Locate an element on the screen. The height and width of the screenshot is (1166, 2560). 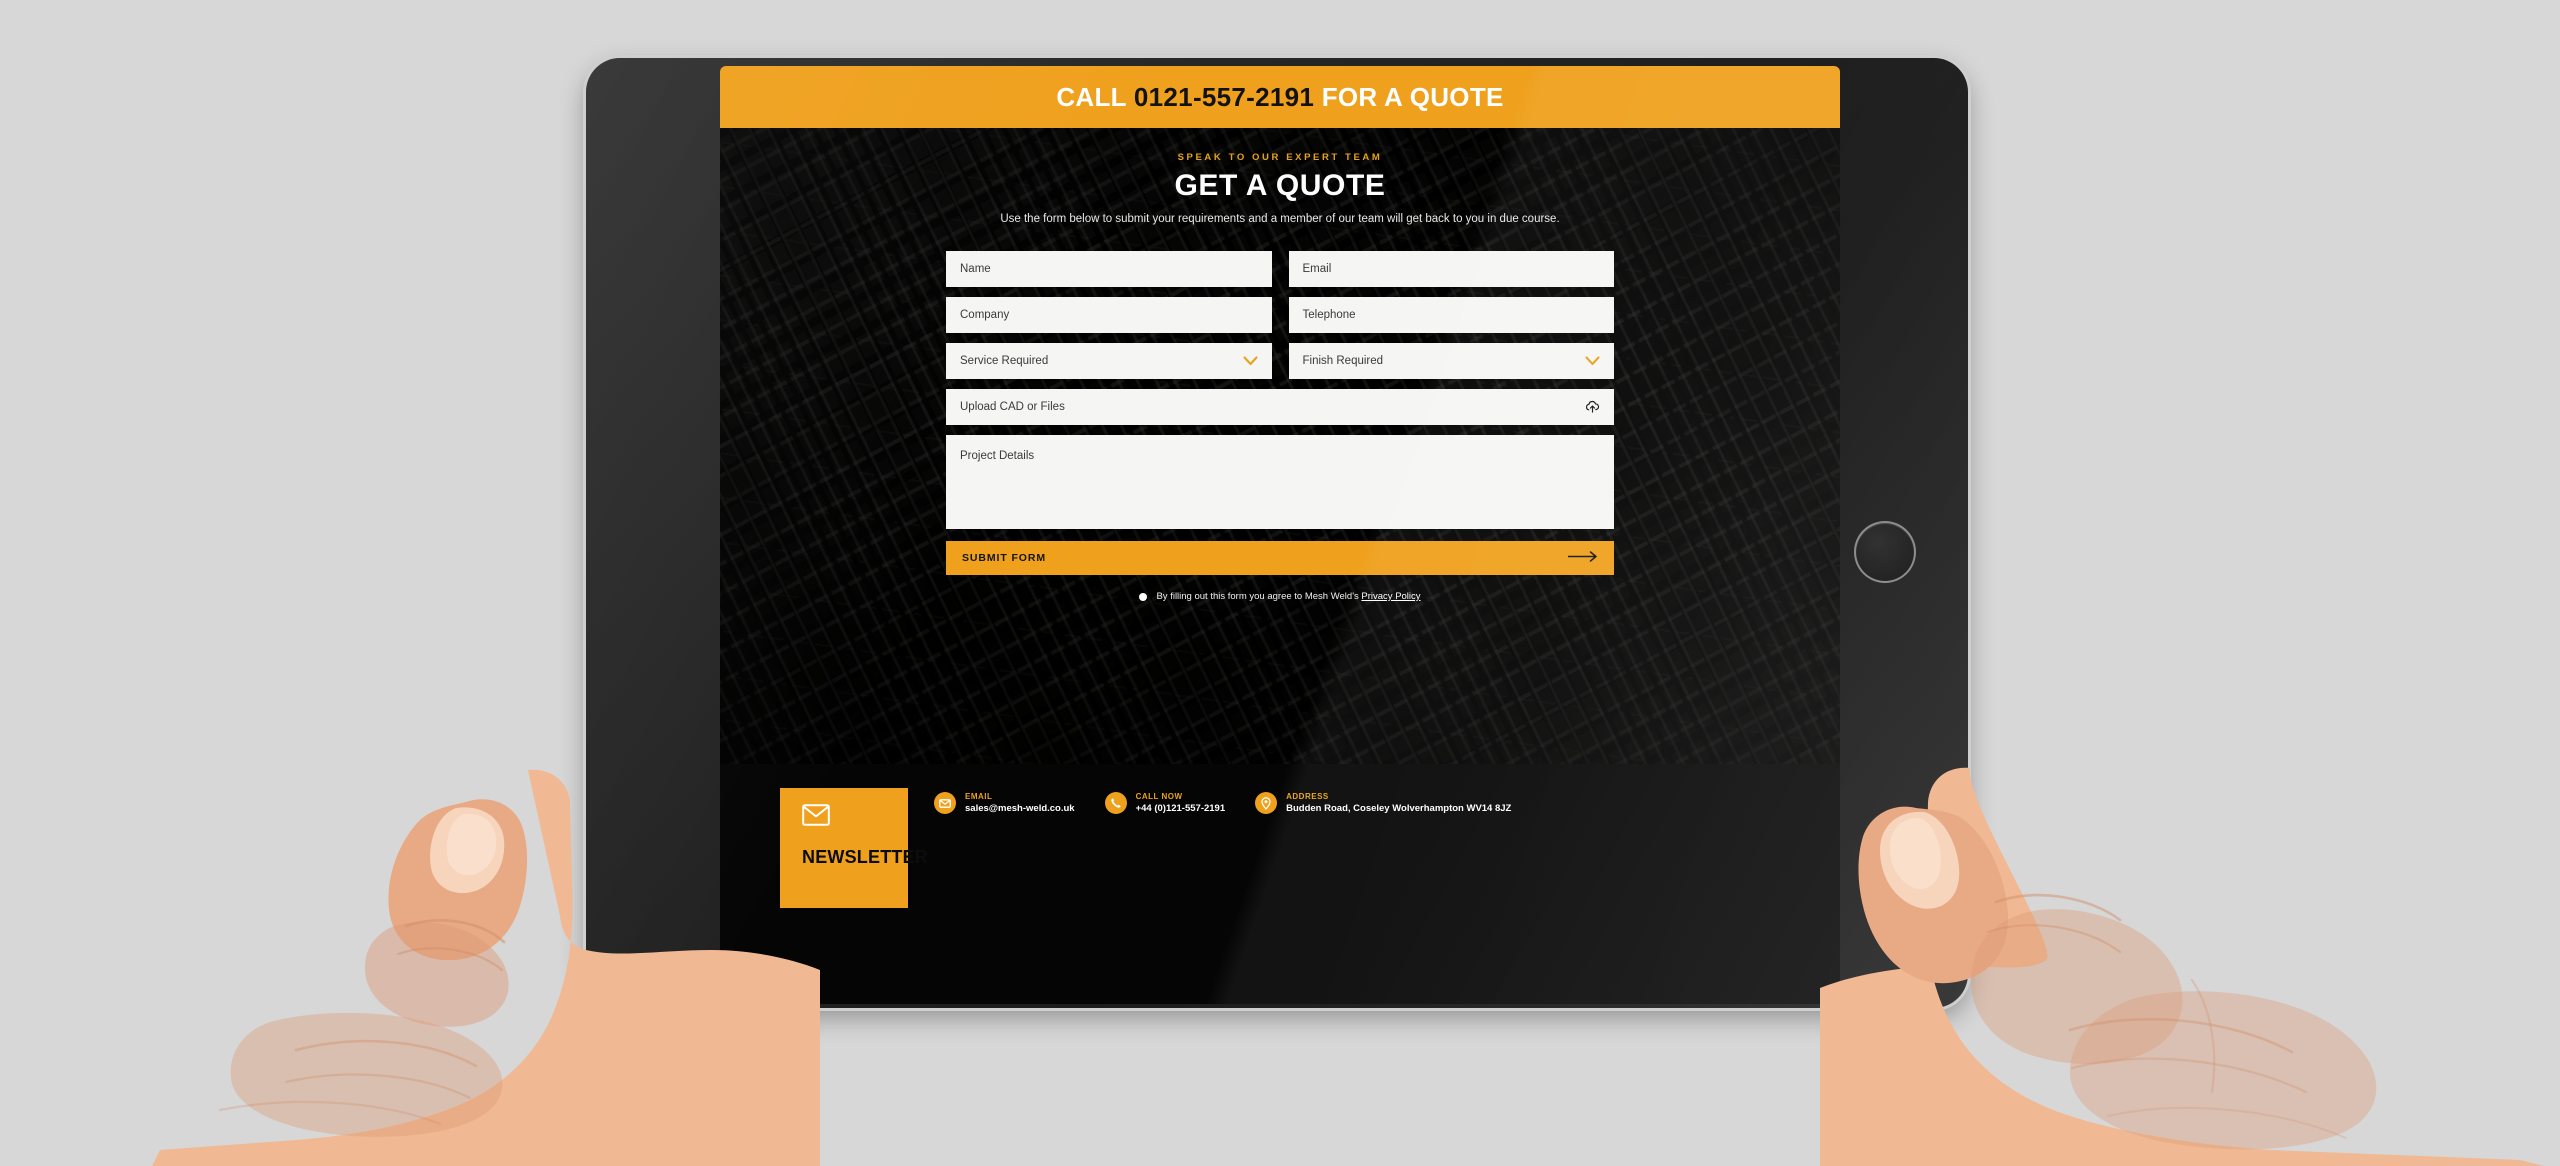
phone-icon is located at coordinates (1115, 803).